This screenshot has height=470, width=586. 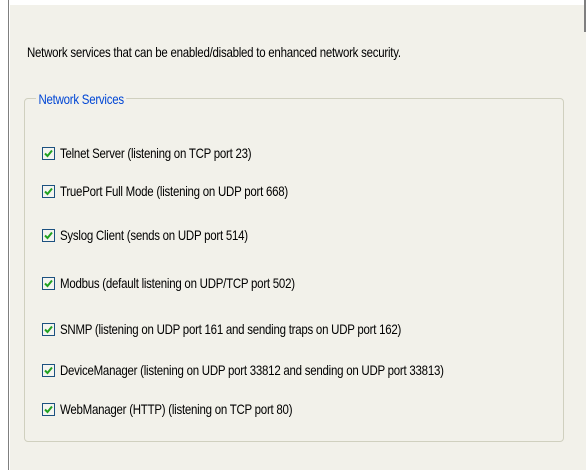 I want to click on trueport-full-mode-checkbox, so click(x=48, y=191).